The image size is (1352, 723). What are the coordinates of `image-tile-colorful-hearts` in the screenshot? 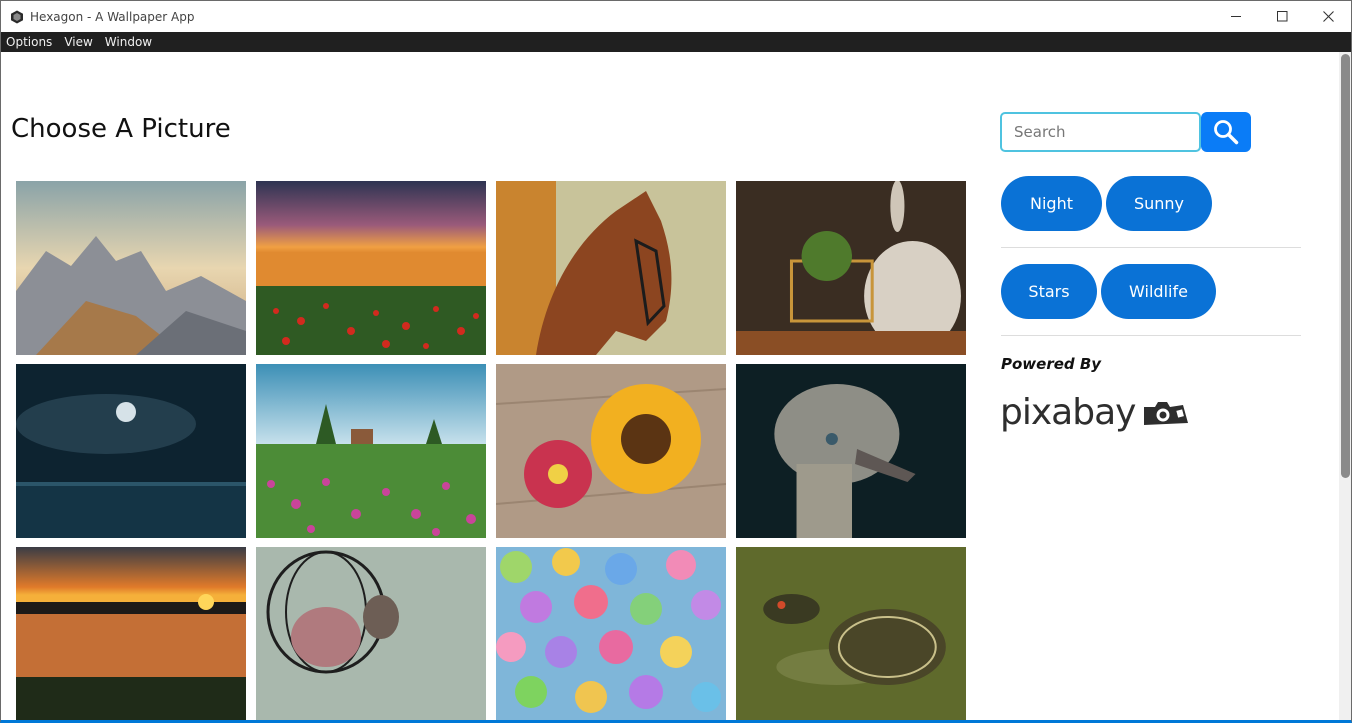 It's located at (611, 633).